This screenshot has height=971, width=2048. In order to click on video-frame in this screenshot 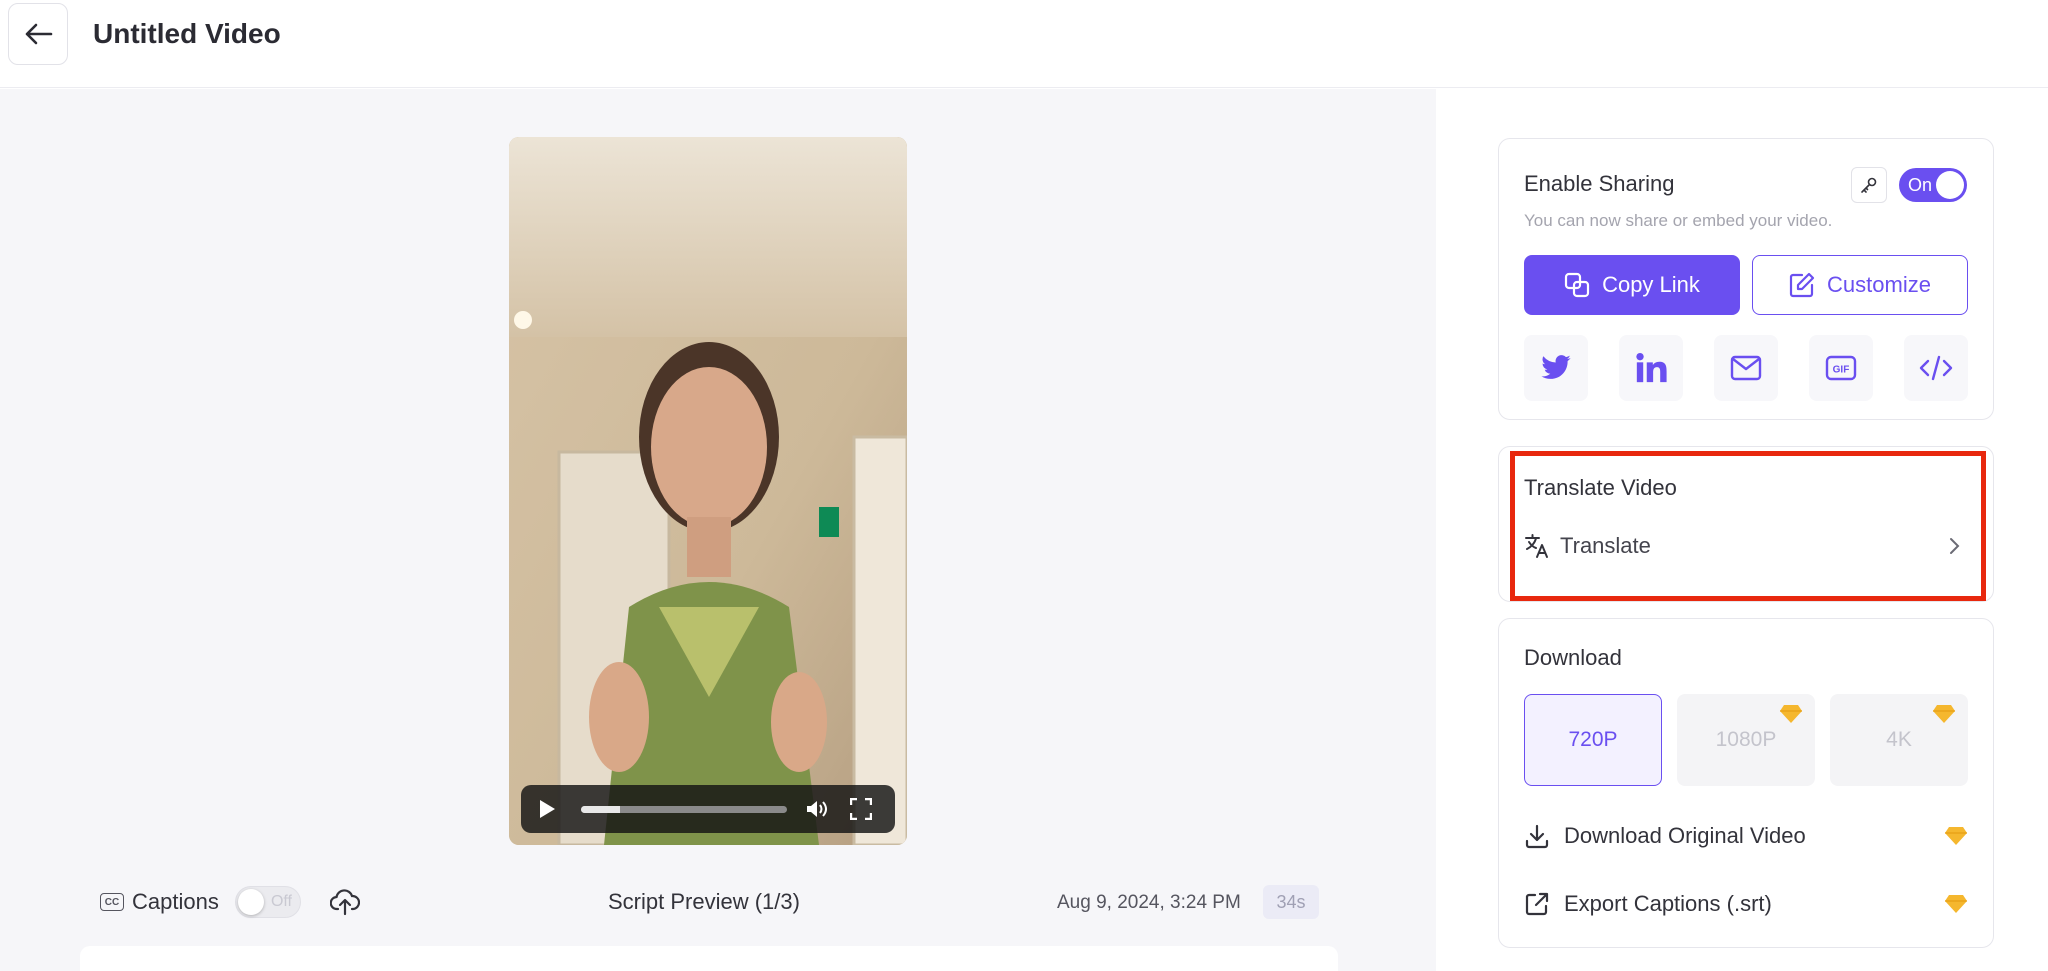, I will do `click(708, 491)`.